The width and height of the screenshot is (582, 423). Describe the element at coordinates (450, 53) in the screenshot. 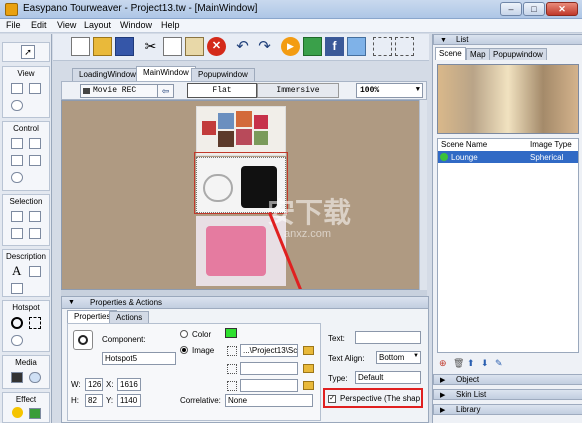

I see `tab-scene: Scene` at that location.